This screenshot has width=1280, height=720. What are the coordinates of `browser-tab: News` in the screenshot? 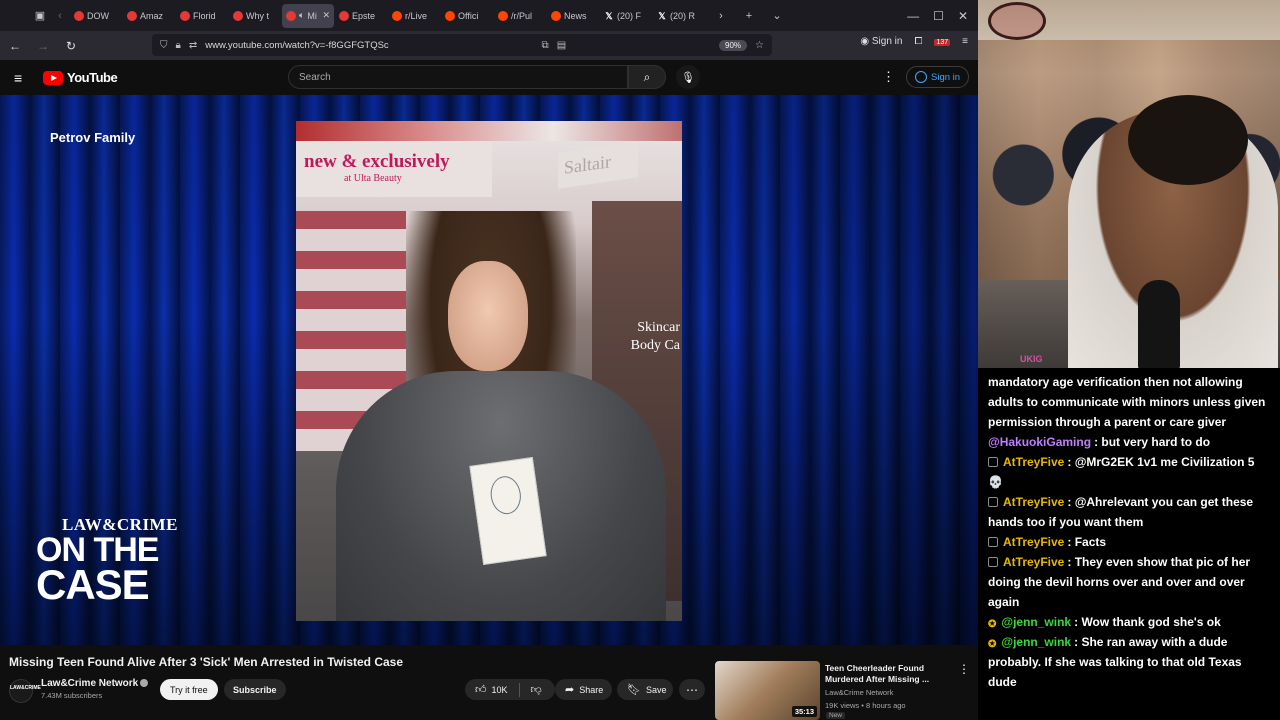 It's located at (573, 16).